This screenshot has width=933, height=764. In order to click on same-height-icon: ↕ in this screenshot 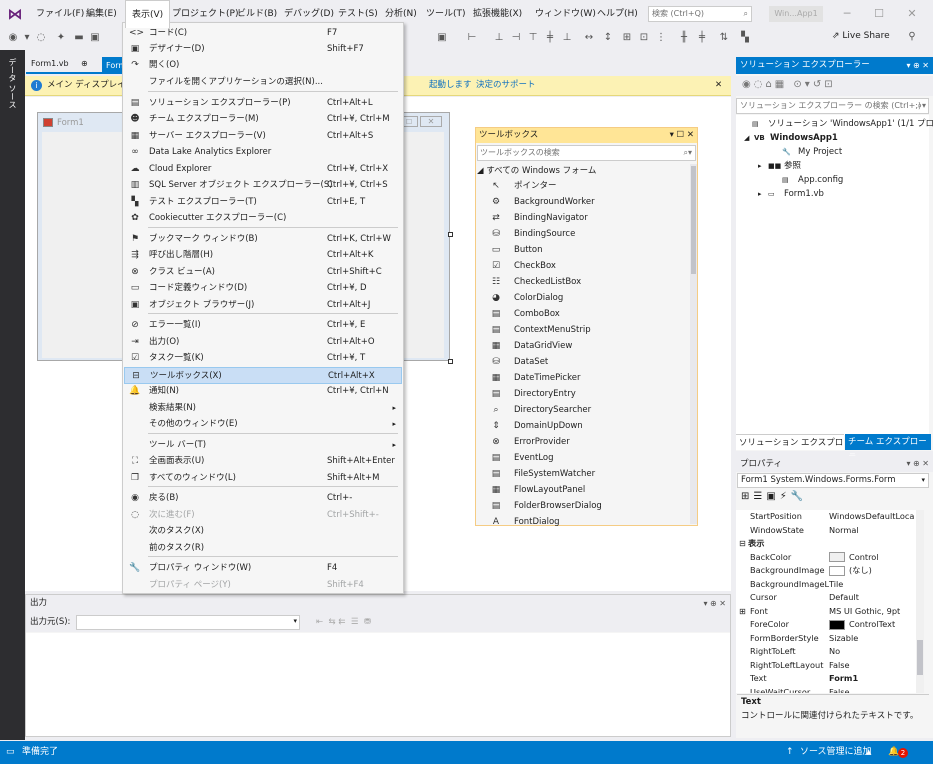, I will do `click(608, 38)`.